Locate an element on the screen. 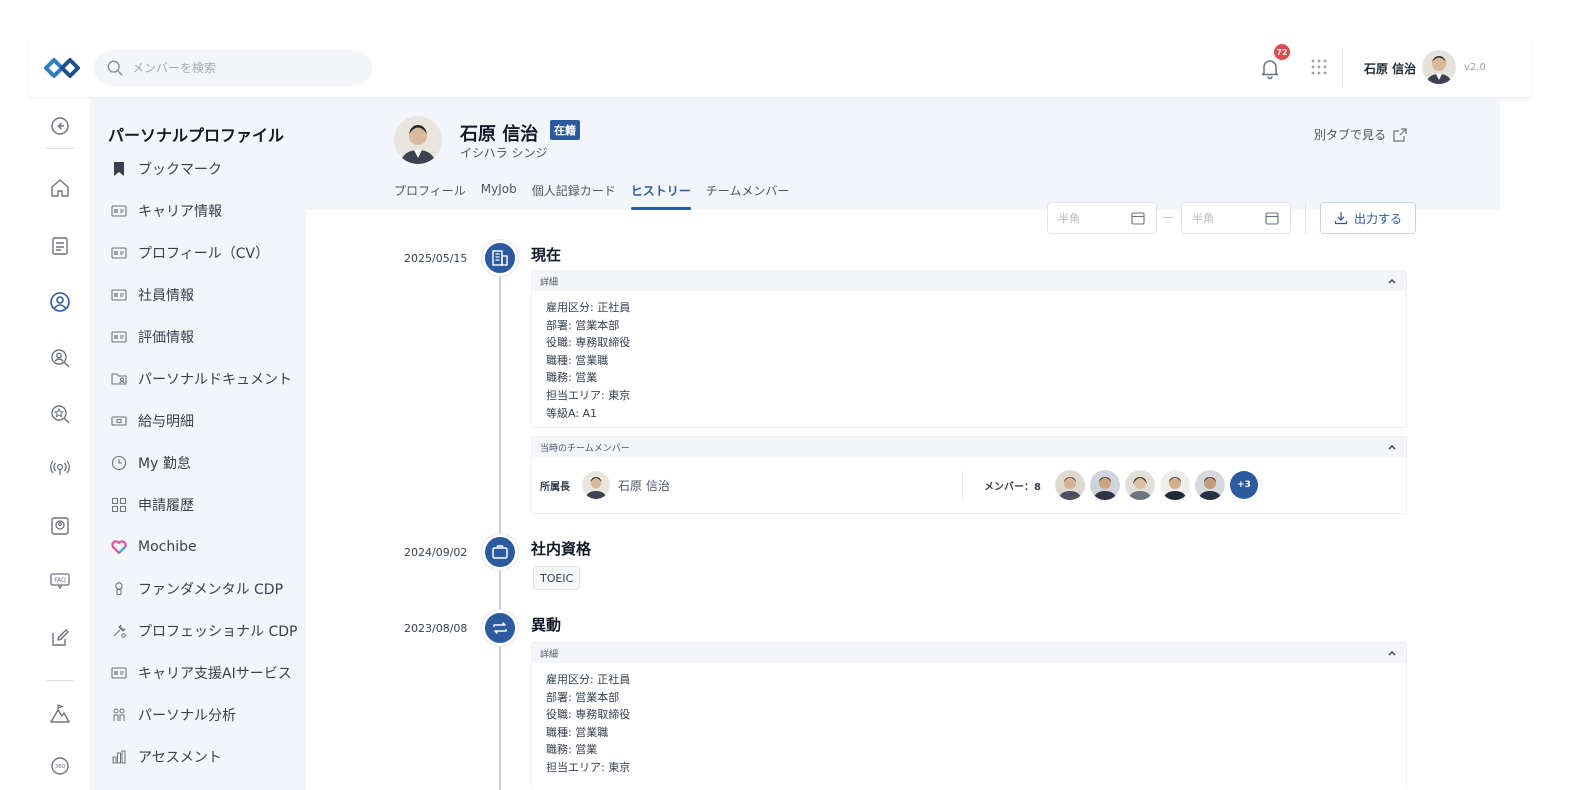  faq-icon: FAQ is located at coordinates (60, 580).